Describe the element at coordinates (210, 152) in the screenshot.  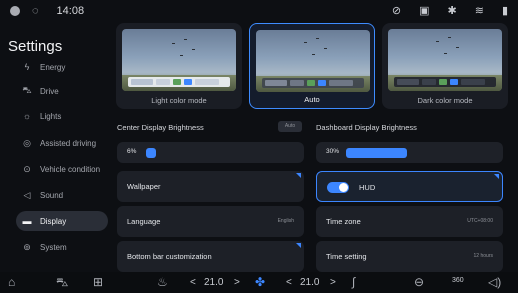
I see `center-brightness-slider: 6%` at that location.